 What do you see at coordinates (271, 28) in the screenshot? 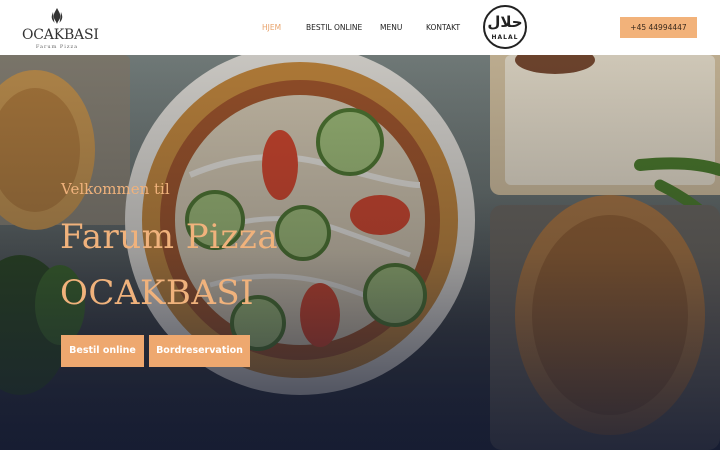
I see `nav-item-hjem: HJEM` at bounding box center [271, 28].